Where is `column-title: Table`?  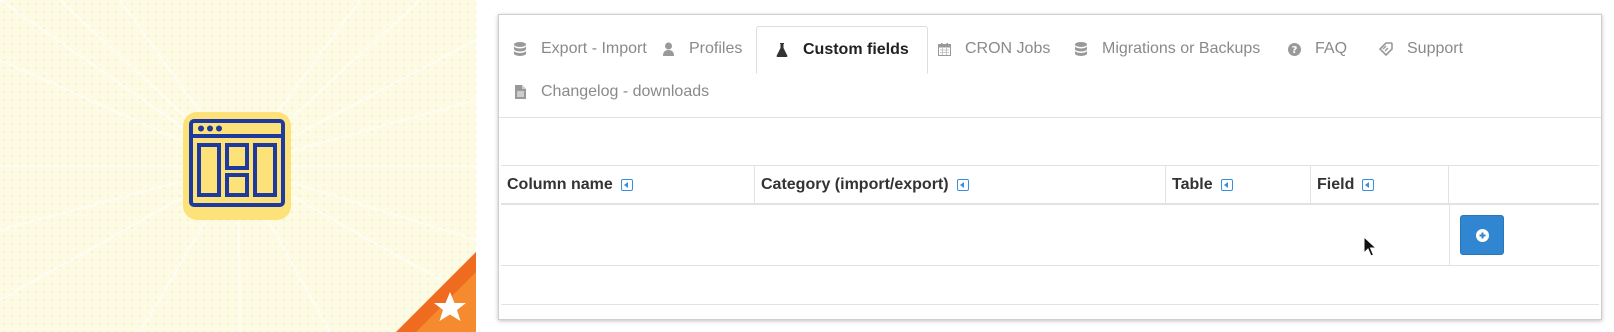 column-title: Table is located at coordinates (1192, 184).